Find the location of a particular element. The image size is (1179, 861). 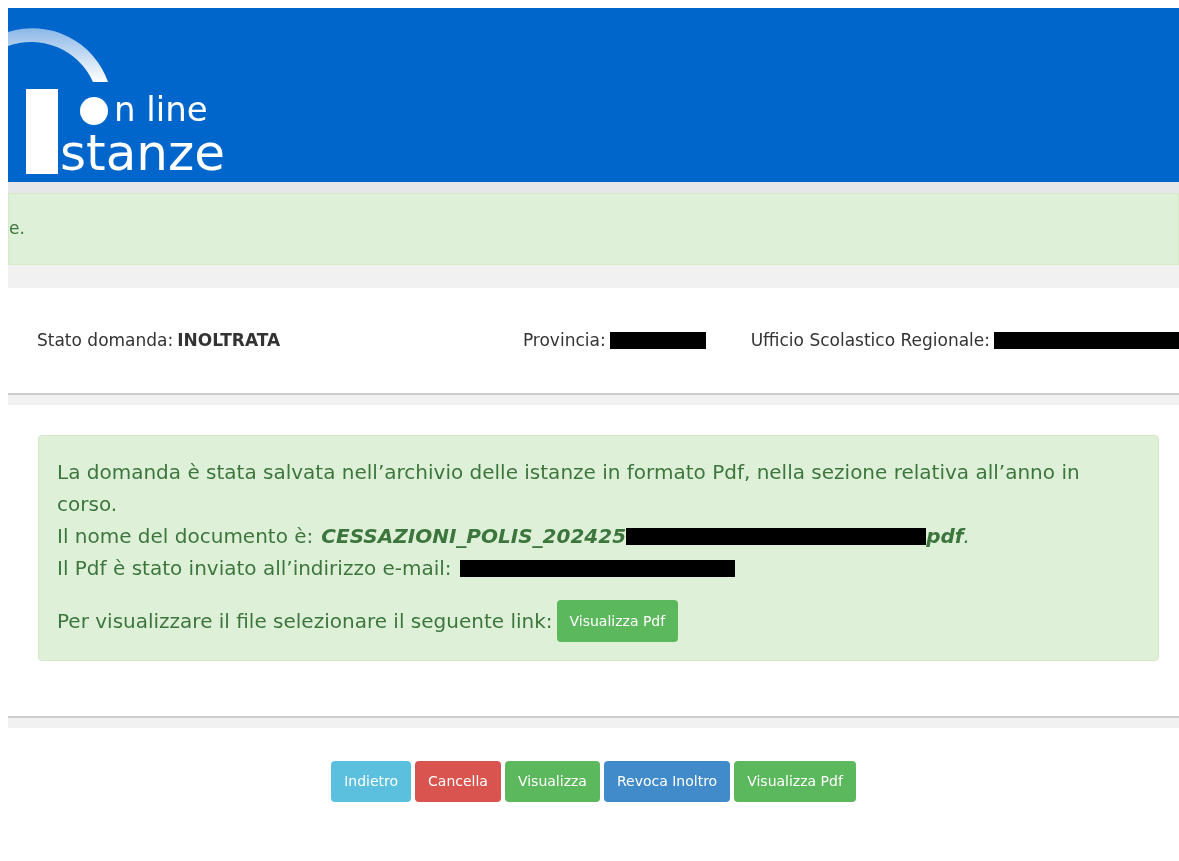

file-name: CESSAZIONI_POLIS_202425 is located at coordinates (474, 536).